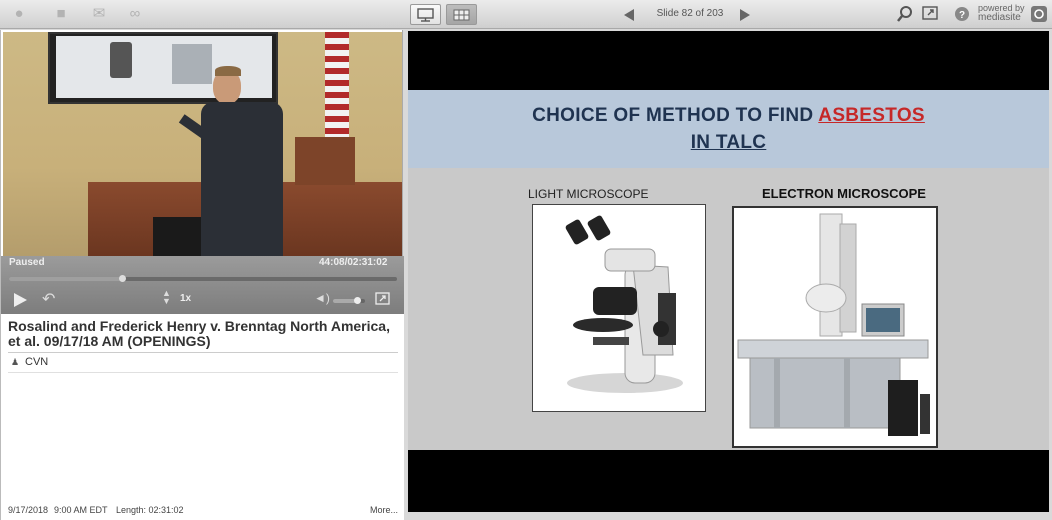 The width and height of the screenshot is (1052, 520). Describe the element at coordinates (135, 14) in the screenshot. I see `link-icon: ∞` at that location.